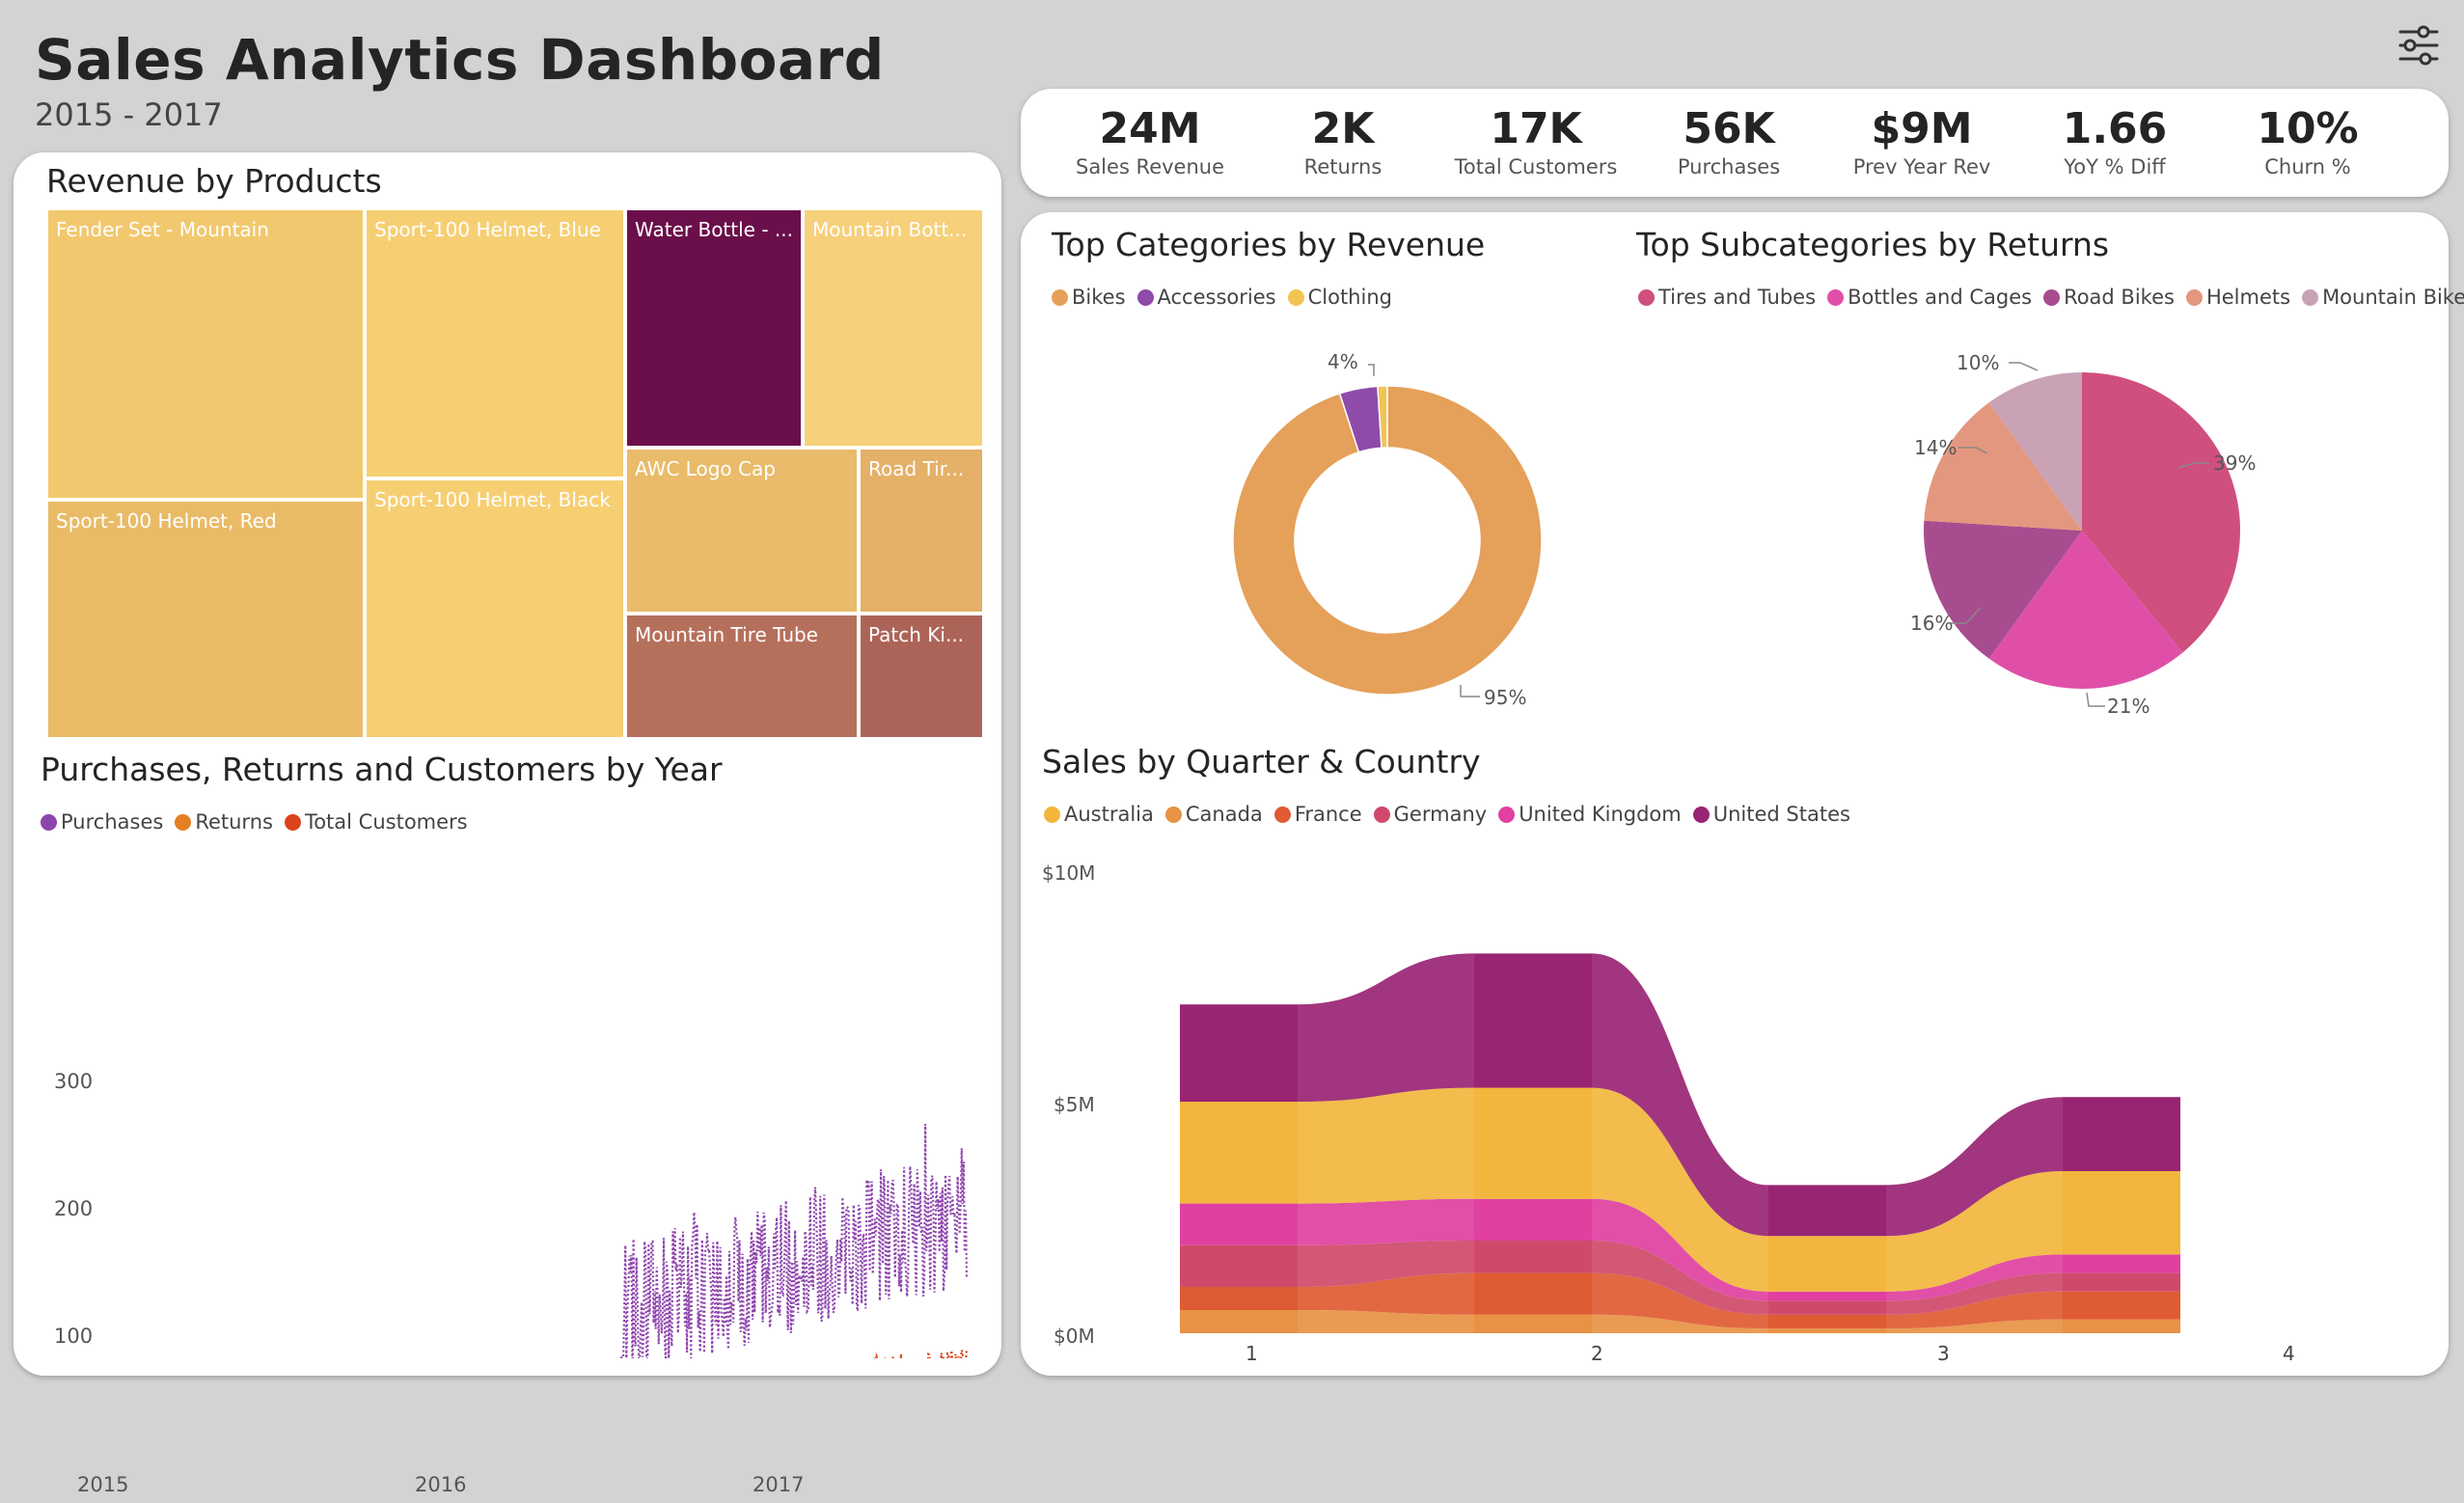 The width and height of the screenshot is (2464, 1503). Describe the element at coordinates (1978, 363) in the screenshot. I see `pie-label: 10%` at that location.